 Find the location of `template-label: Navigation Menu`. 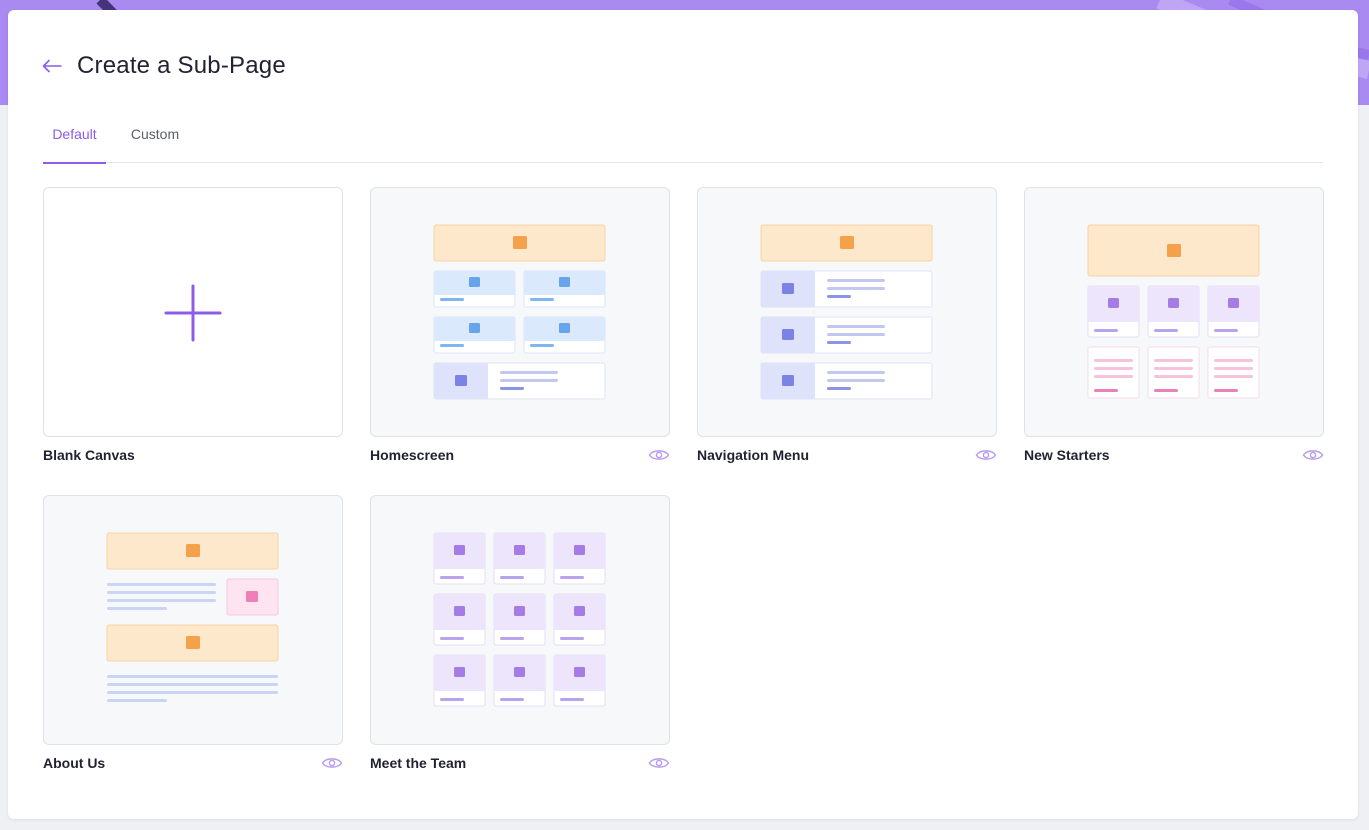

template-label: Navigation Menu is located at coordinates (753, 455).